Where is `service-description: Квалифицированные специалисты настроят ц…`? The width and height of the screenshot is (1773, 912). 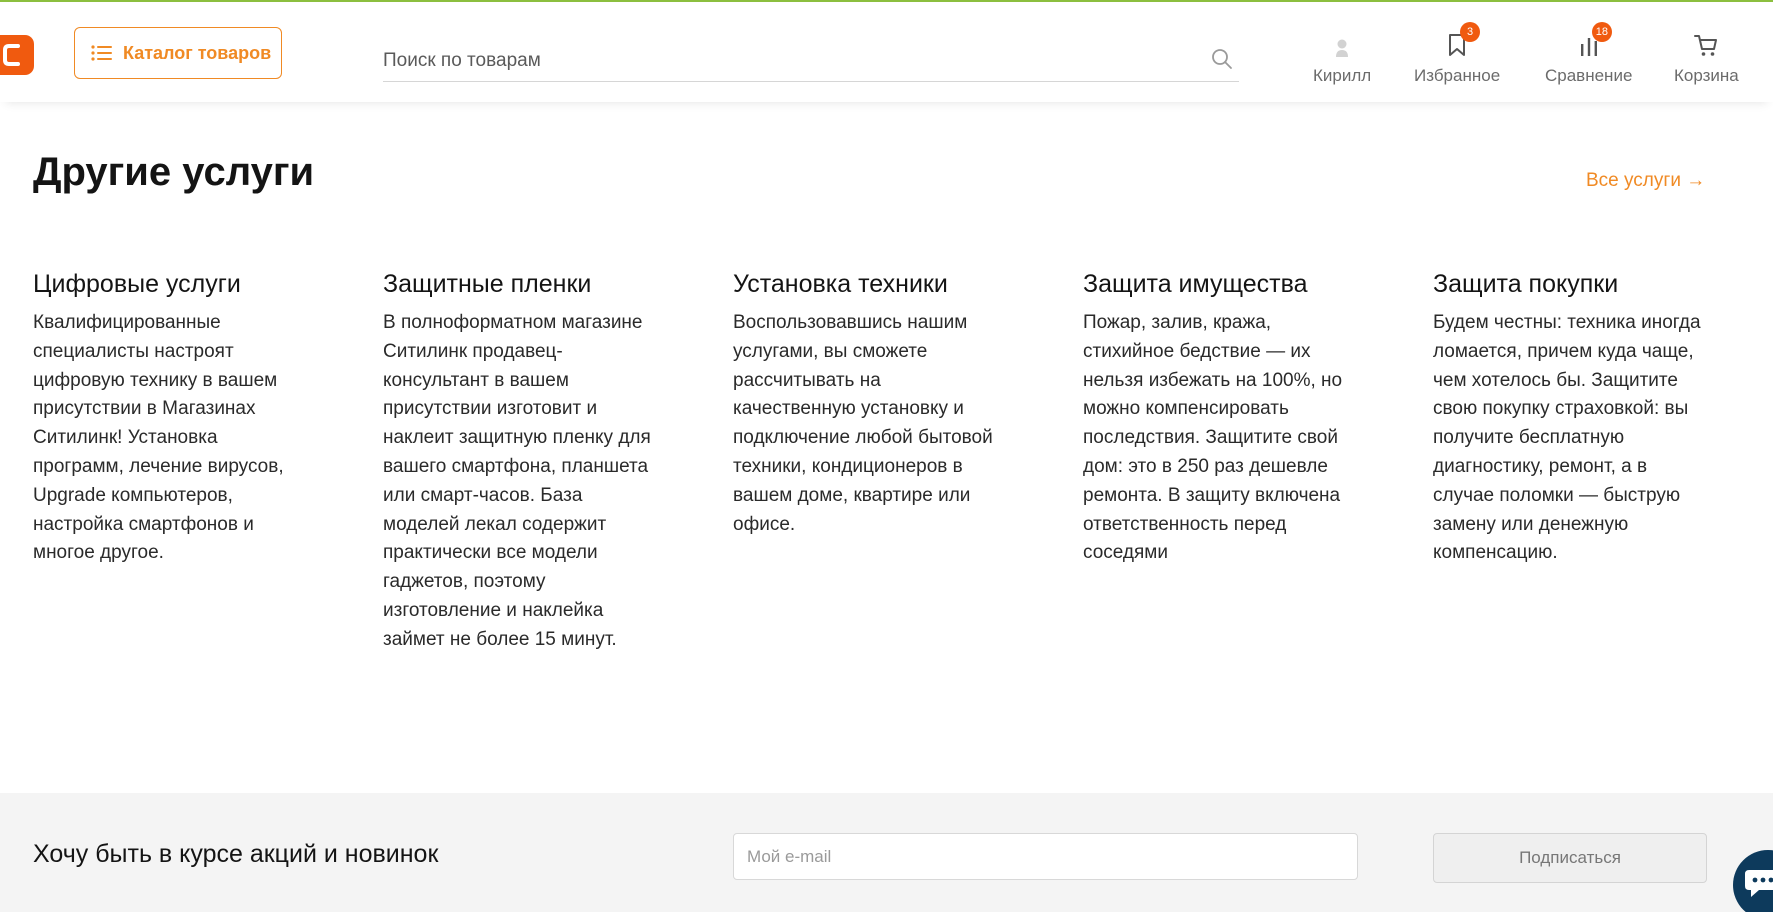 service-description: Квалифицированные специалисты настроят ц… is located at coordinates (158, 438).